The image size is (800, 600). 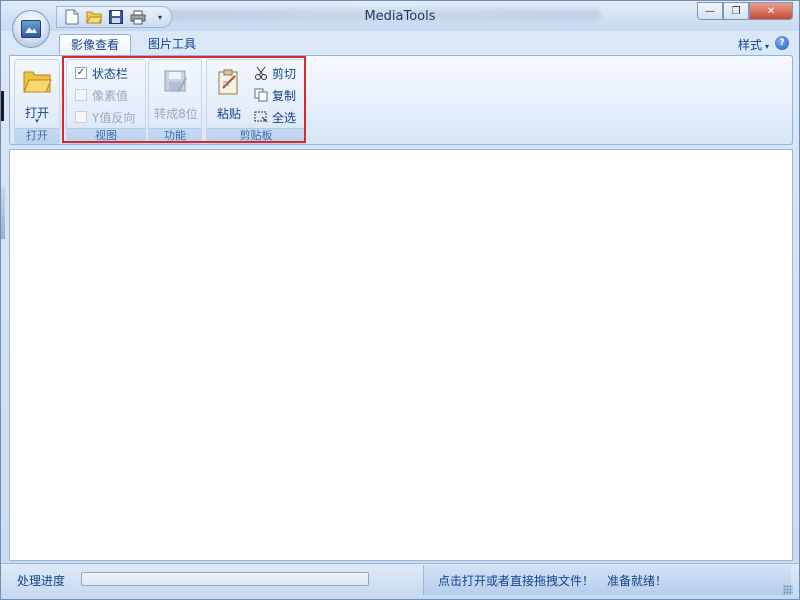 What do you see at coordinates (284, 95) in the screenshot?
I see `copy-label: 复制` at bounding box center [284, 95].